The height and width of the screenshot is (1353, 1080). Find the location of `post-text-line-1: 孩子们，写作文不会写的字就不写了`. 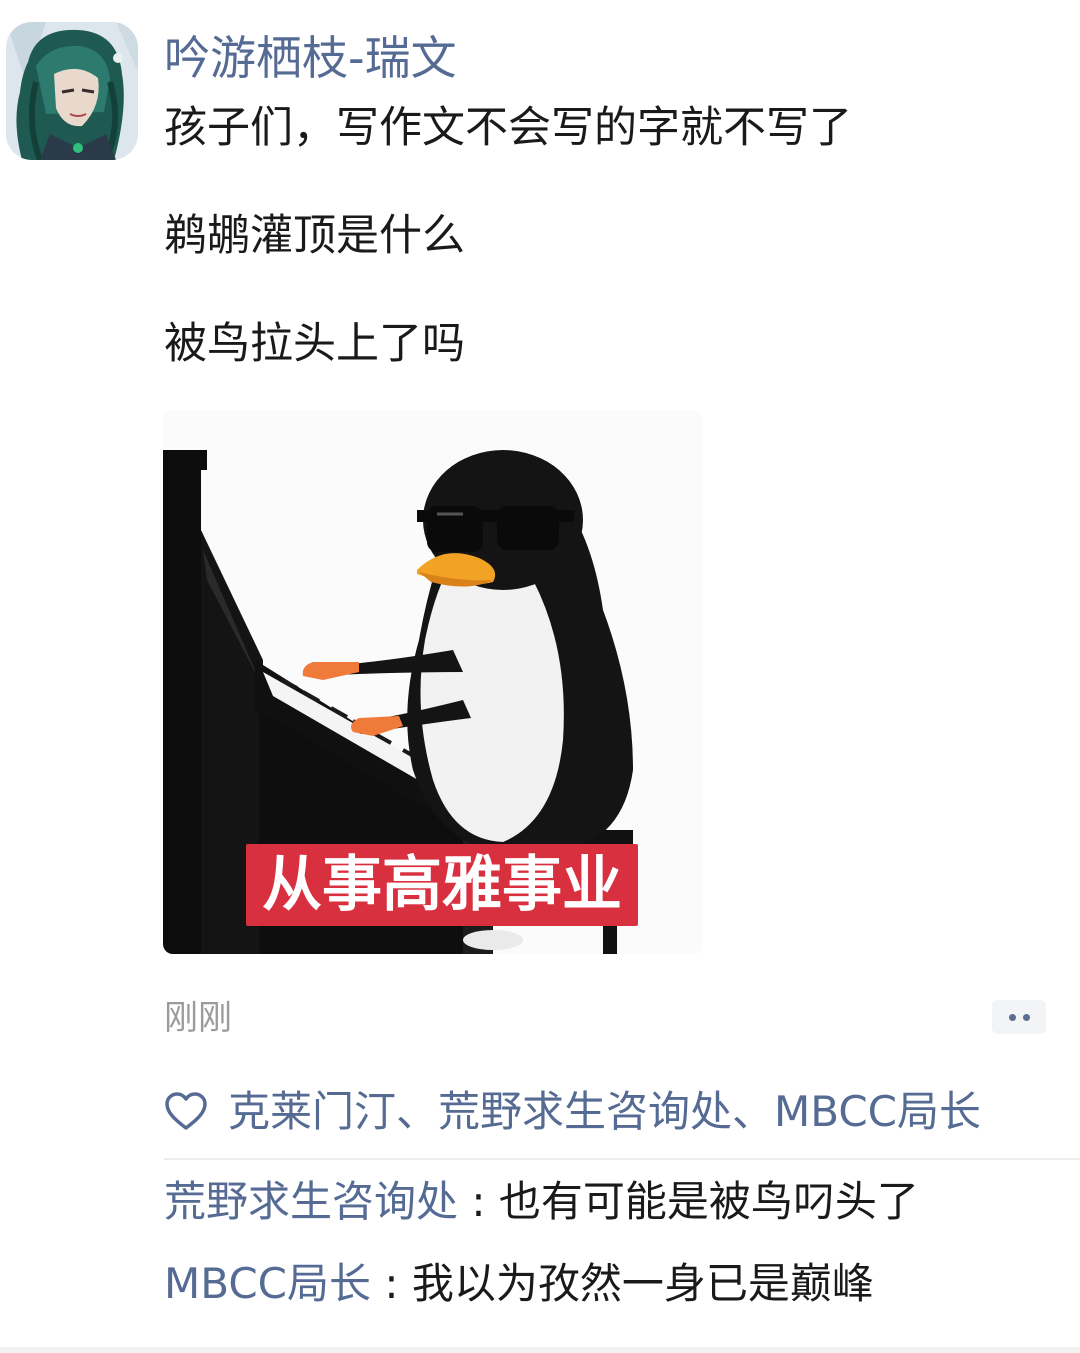

post-text-line-1: 孩子们，写作文不会写的字就不写了 is located at coordinates (508, 128).